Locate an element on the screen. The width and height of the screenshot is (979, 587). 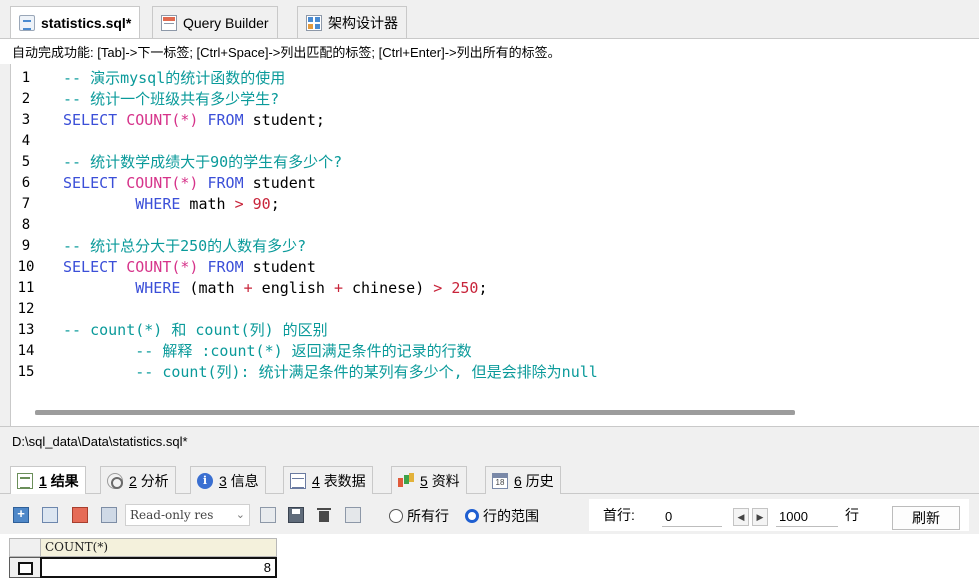
chevron-down-icon: ⌄ is located at coordinates (240, 514).